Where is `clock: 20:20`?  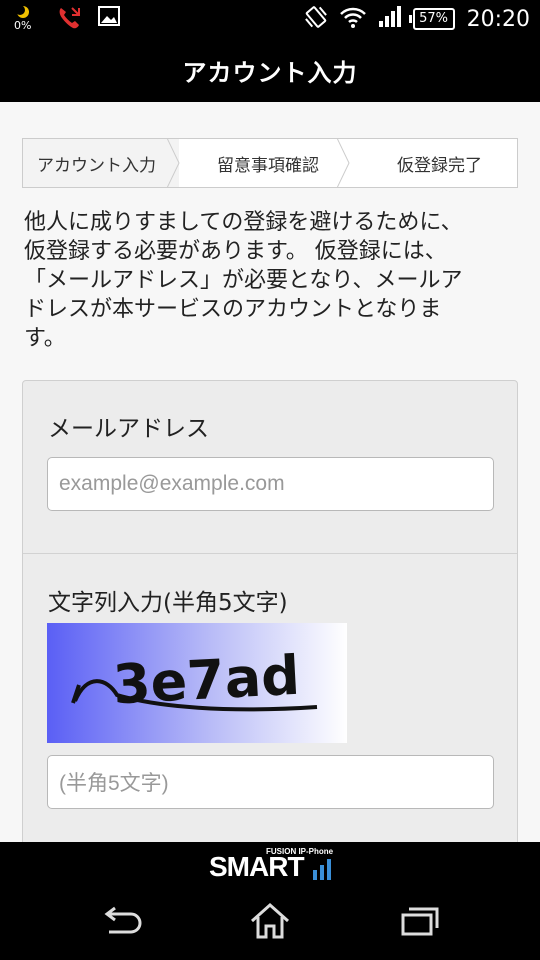
clock: 20:20 is located at coordinates (498, 19).